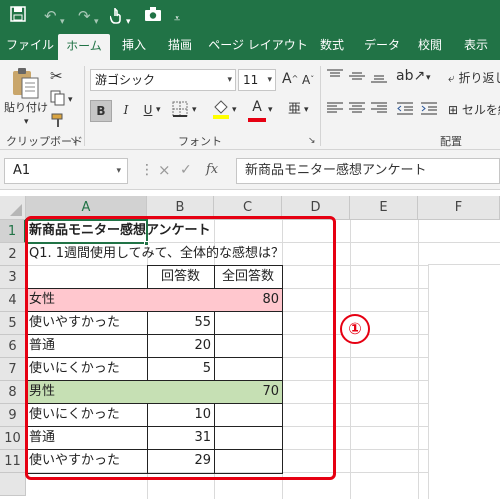 This screenshot has width=500, height=499. Describe the element at coordinates (455, 110) in the screenshot. I see `merge-icon: ⊞` at that location.